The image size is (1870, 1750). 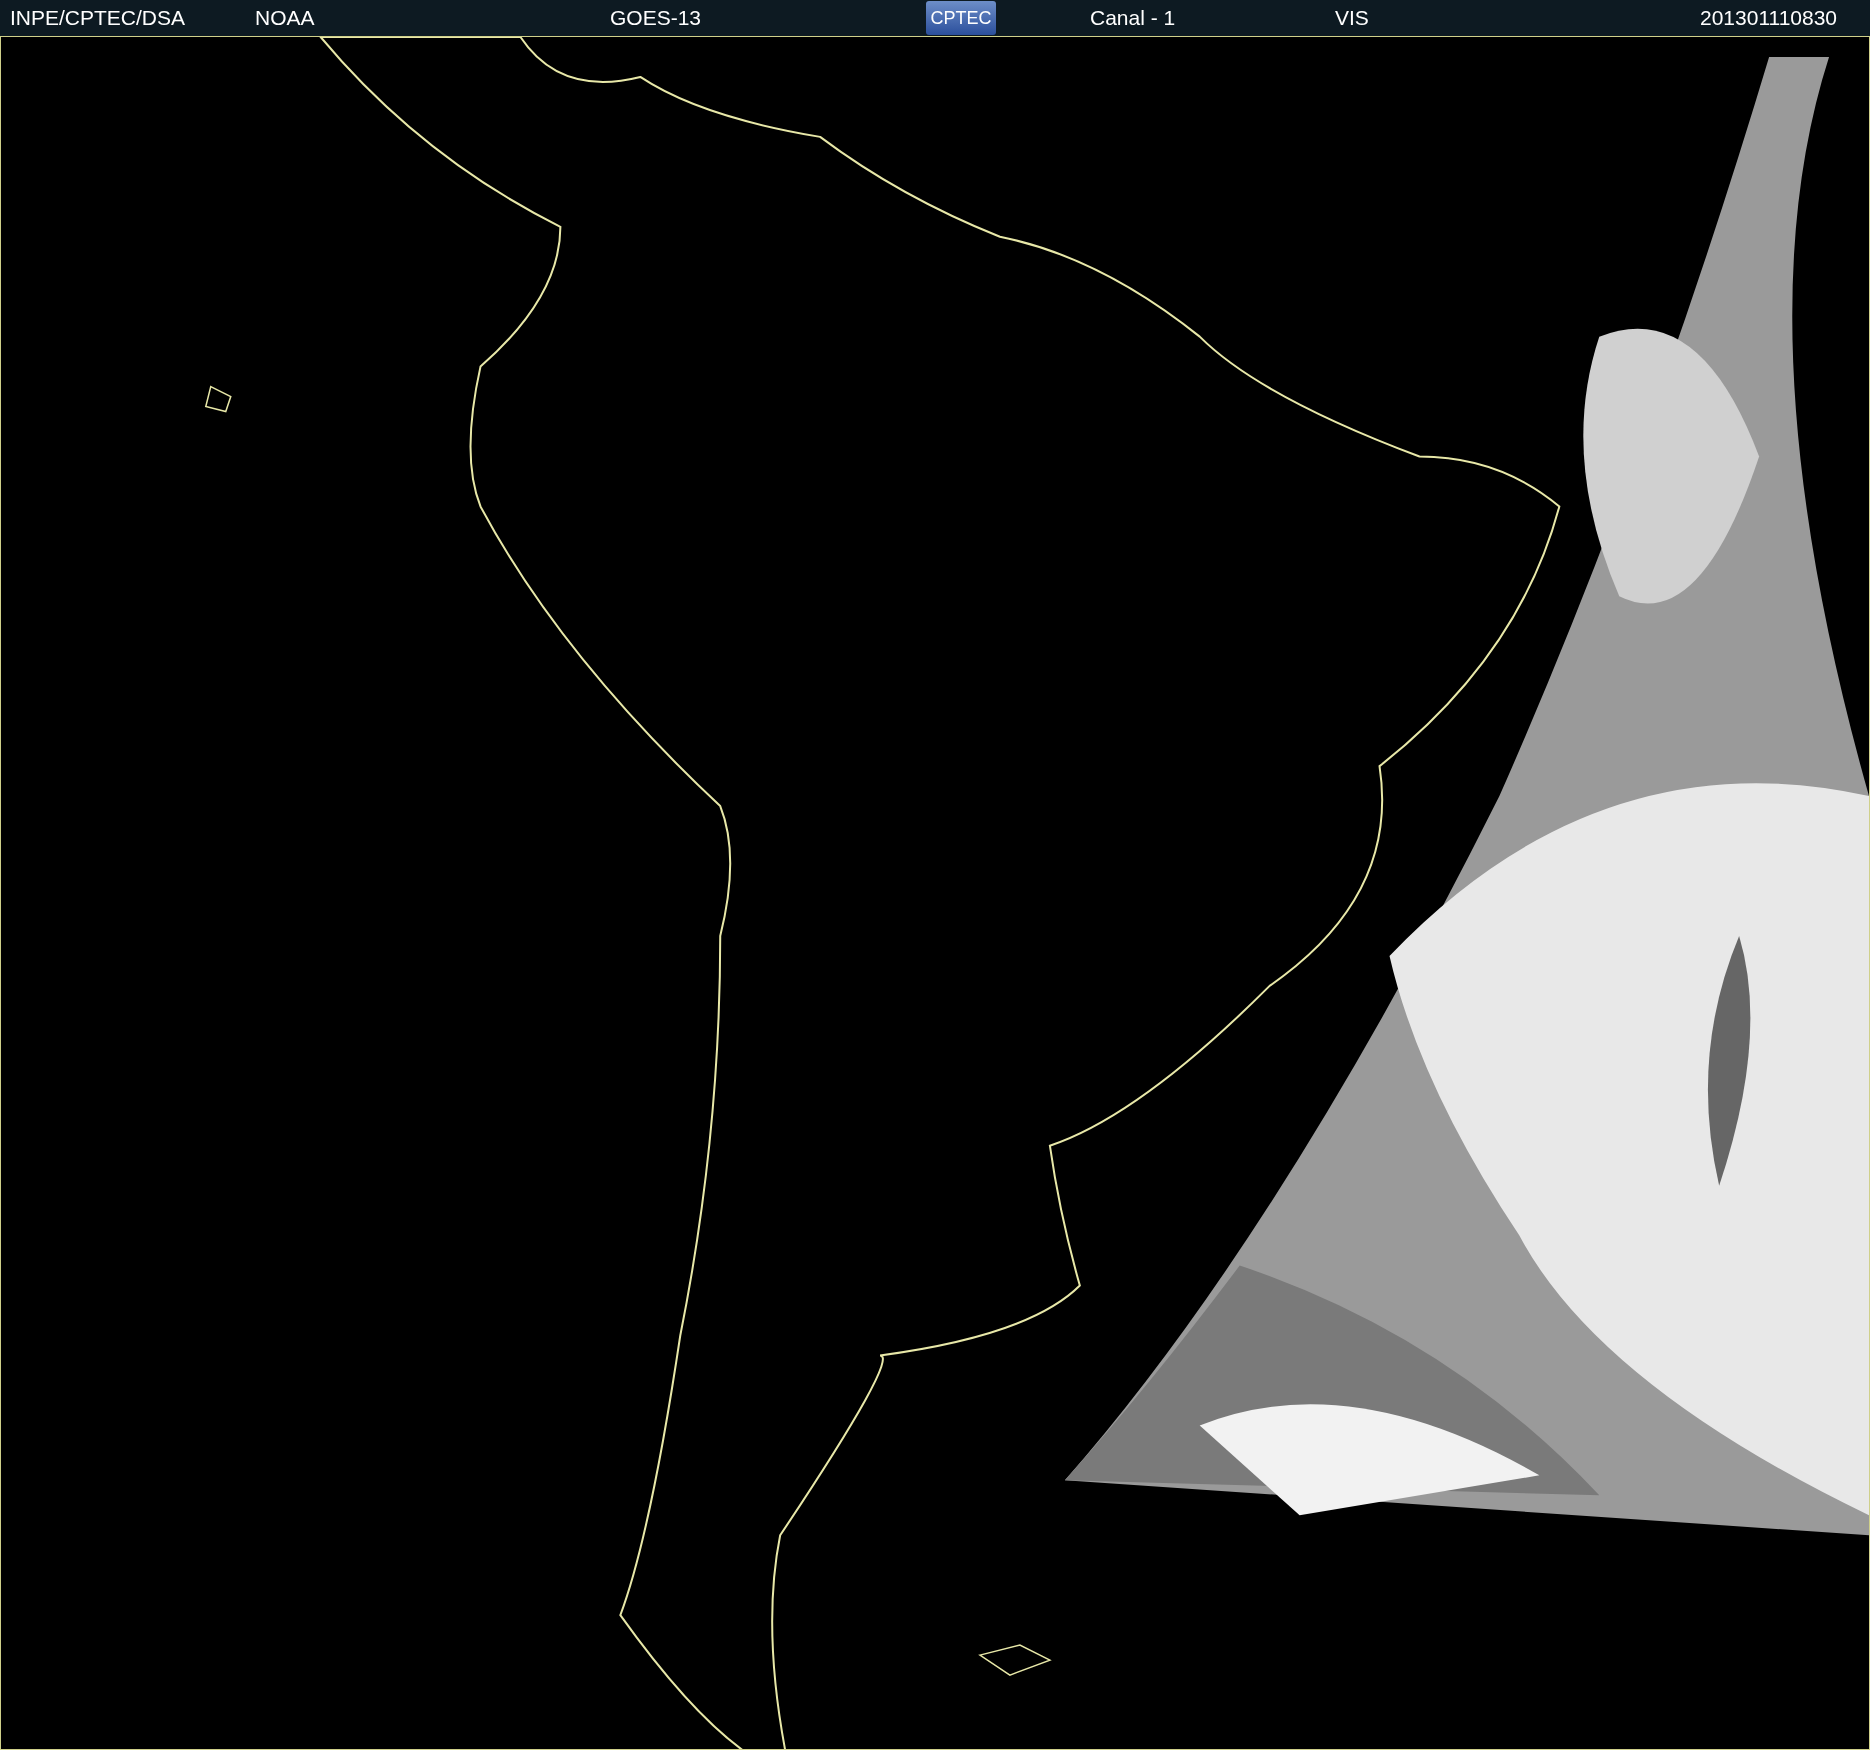 What do you see at coordinates (656, 18) in the screenshot?
I see `satellite-label: GOES-13` at bounding box center [656, 18].